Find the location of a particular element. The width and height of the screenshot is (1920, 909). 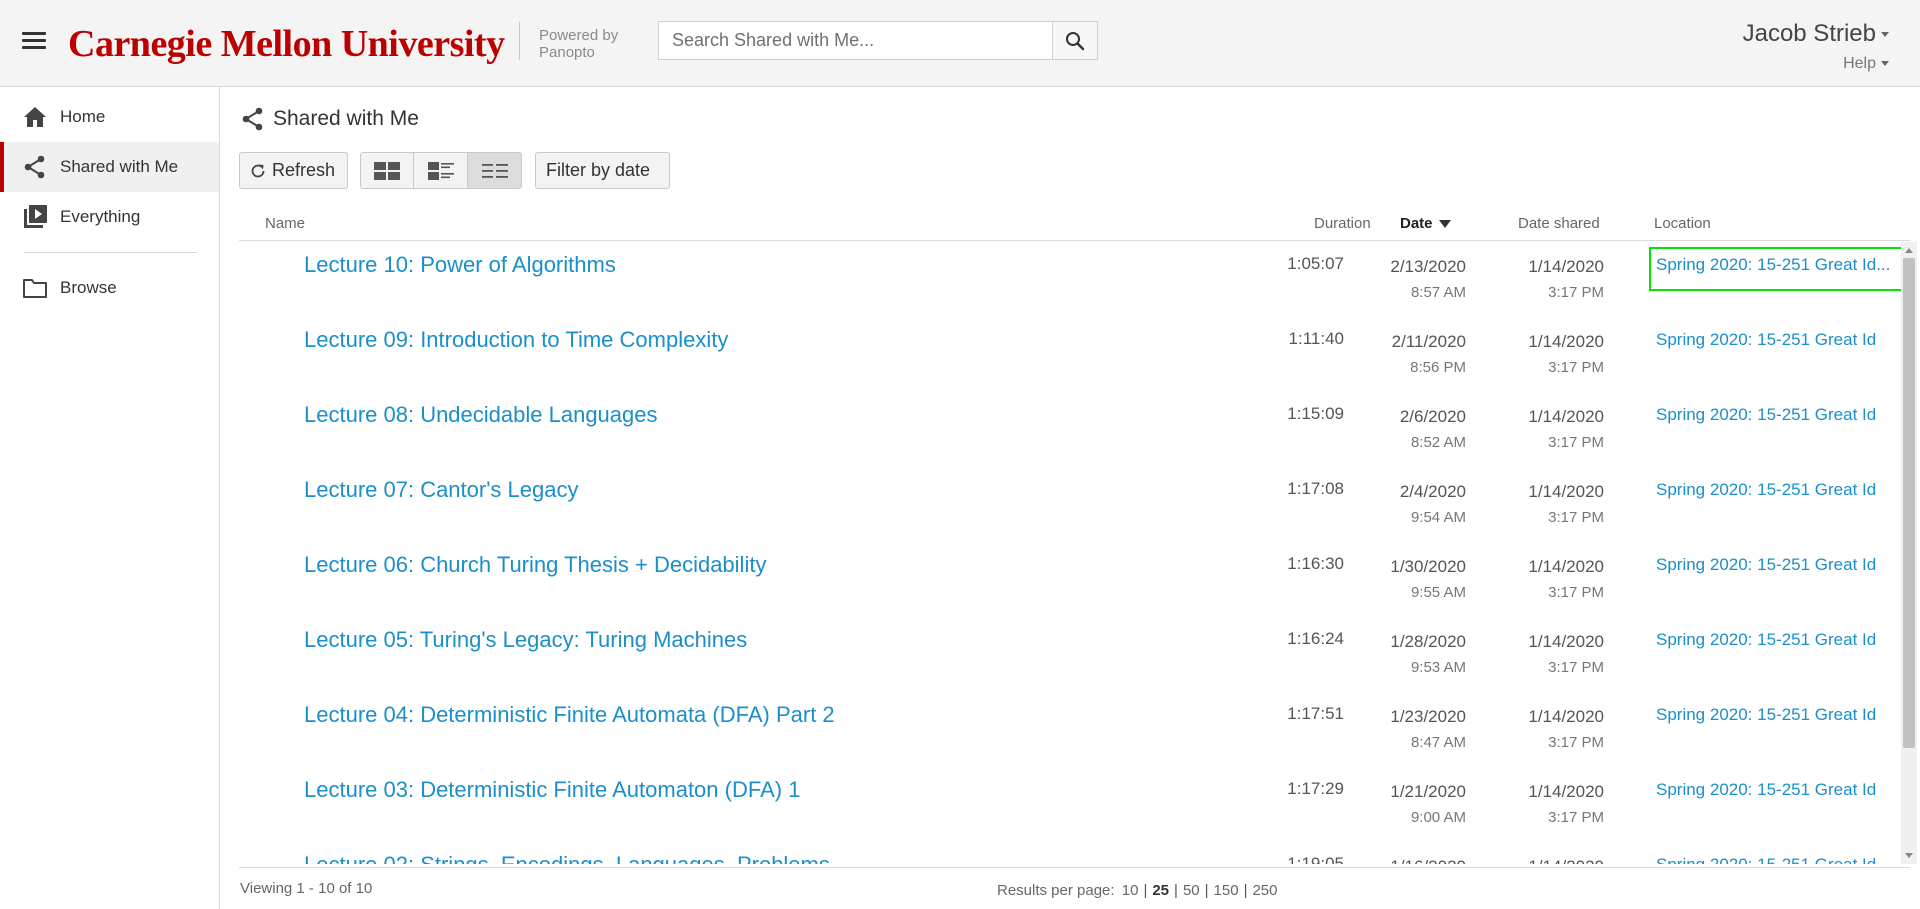

session-date-day: 1/16/2020 is located at coordinates (1428, 860).